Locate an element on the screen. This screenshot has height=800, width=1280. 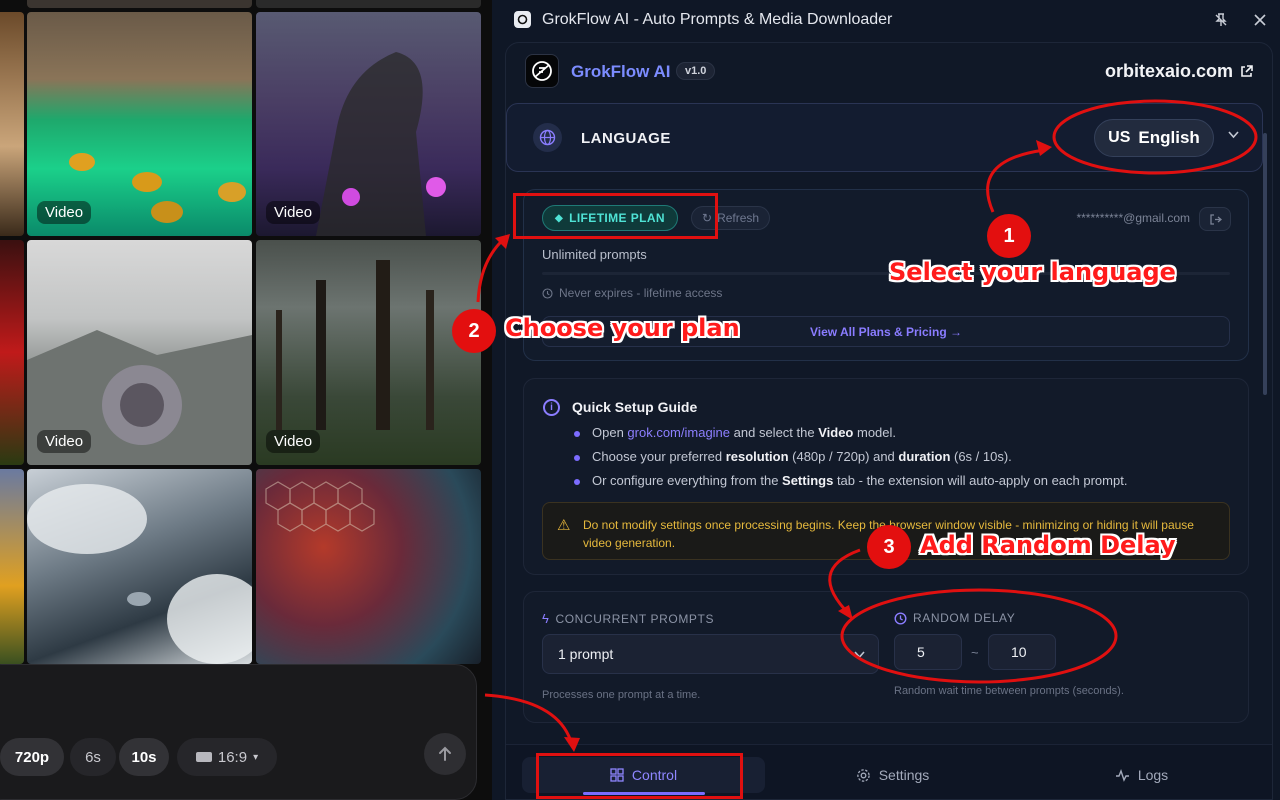
step-label-1: Select your language is located at coordinates (1032, 272).